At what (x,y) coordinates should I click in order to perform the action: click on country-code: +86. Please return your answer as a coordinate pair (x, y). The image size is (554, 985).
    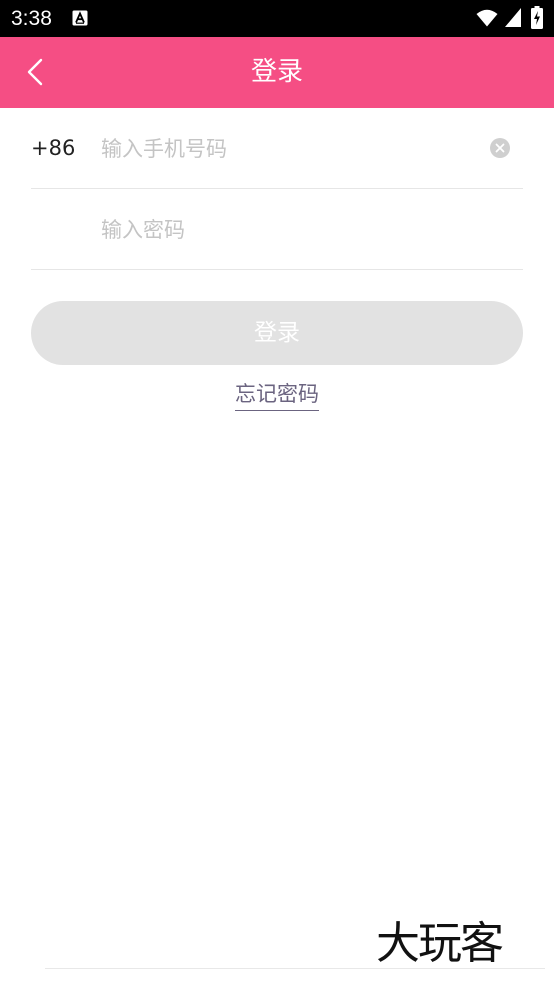
    Looking at the image, I should click on (53, 148).